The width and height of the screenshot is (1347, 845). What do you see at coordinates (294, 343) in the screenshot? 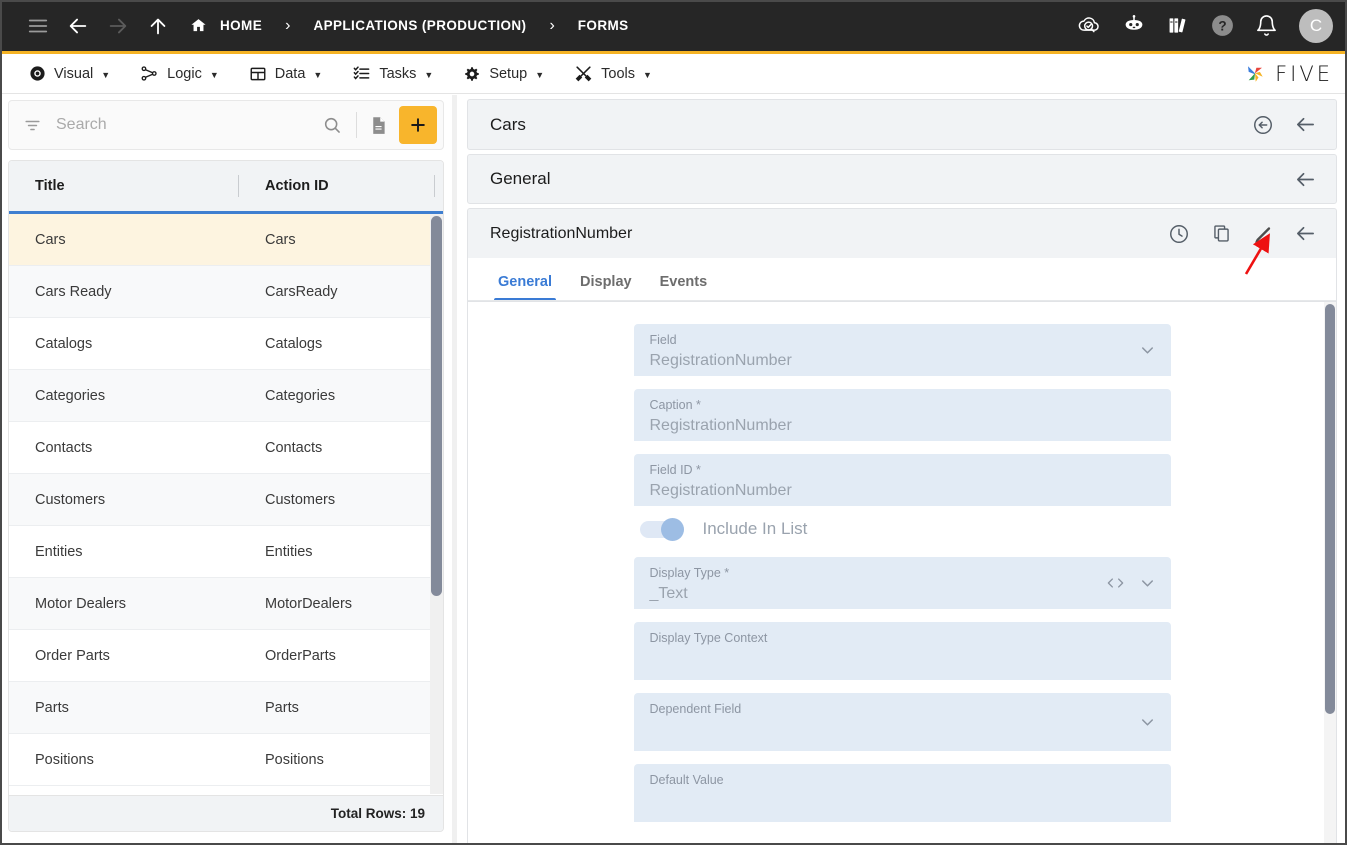
I see `cell-action-id: Catalogs` at bounding box center [294, 343].